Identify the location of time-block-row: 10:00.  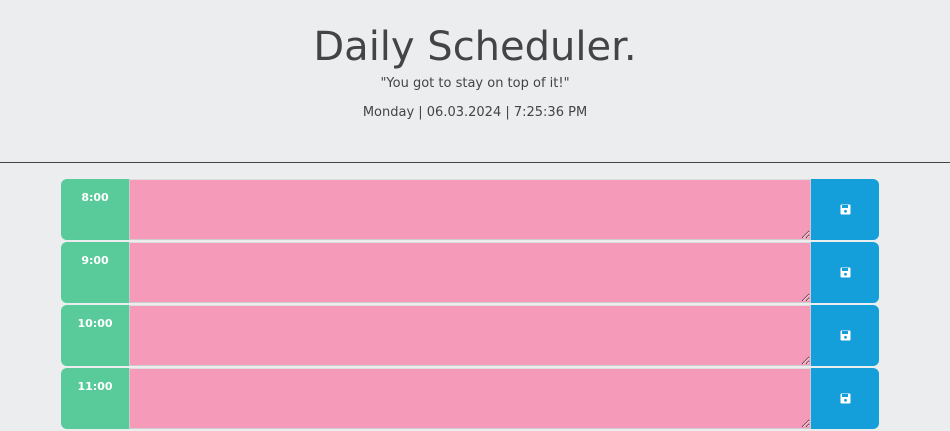
(470, 335).